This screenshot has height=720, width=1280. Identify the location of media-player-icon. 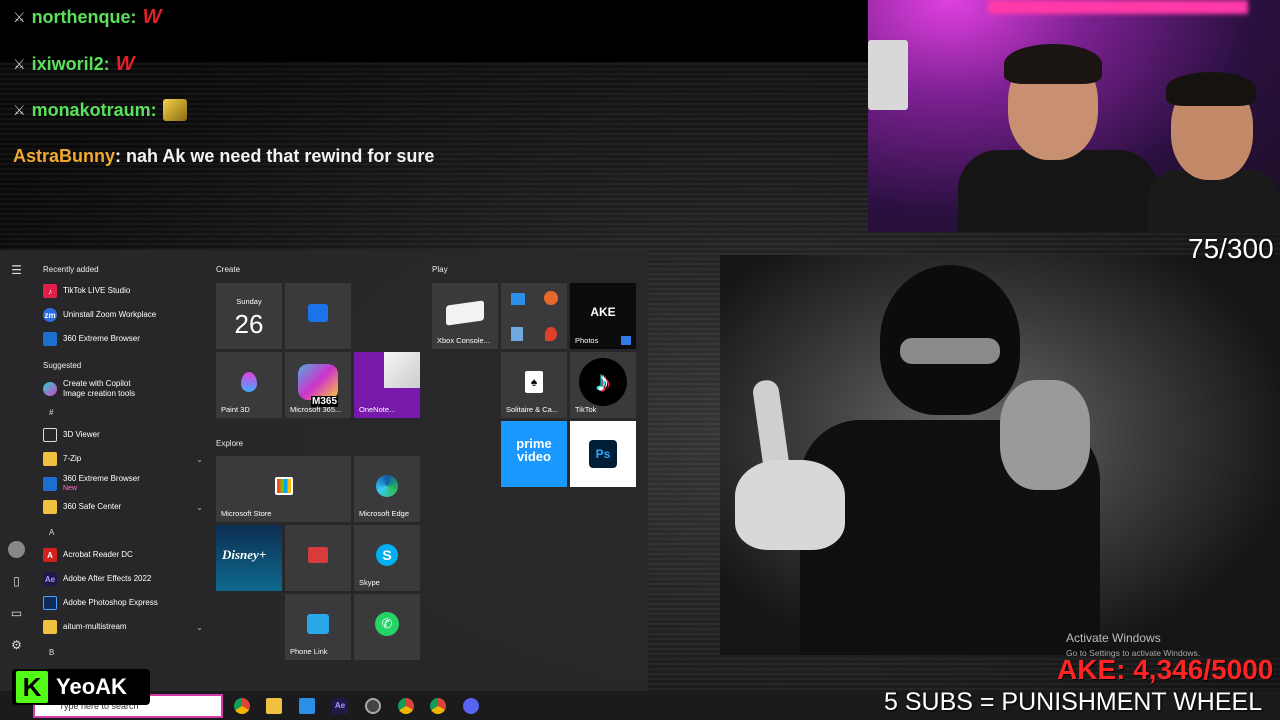
(551, 298).